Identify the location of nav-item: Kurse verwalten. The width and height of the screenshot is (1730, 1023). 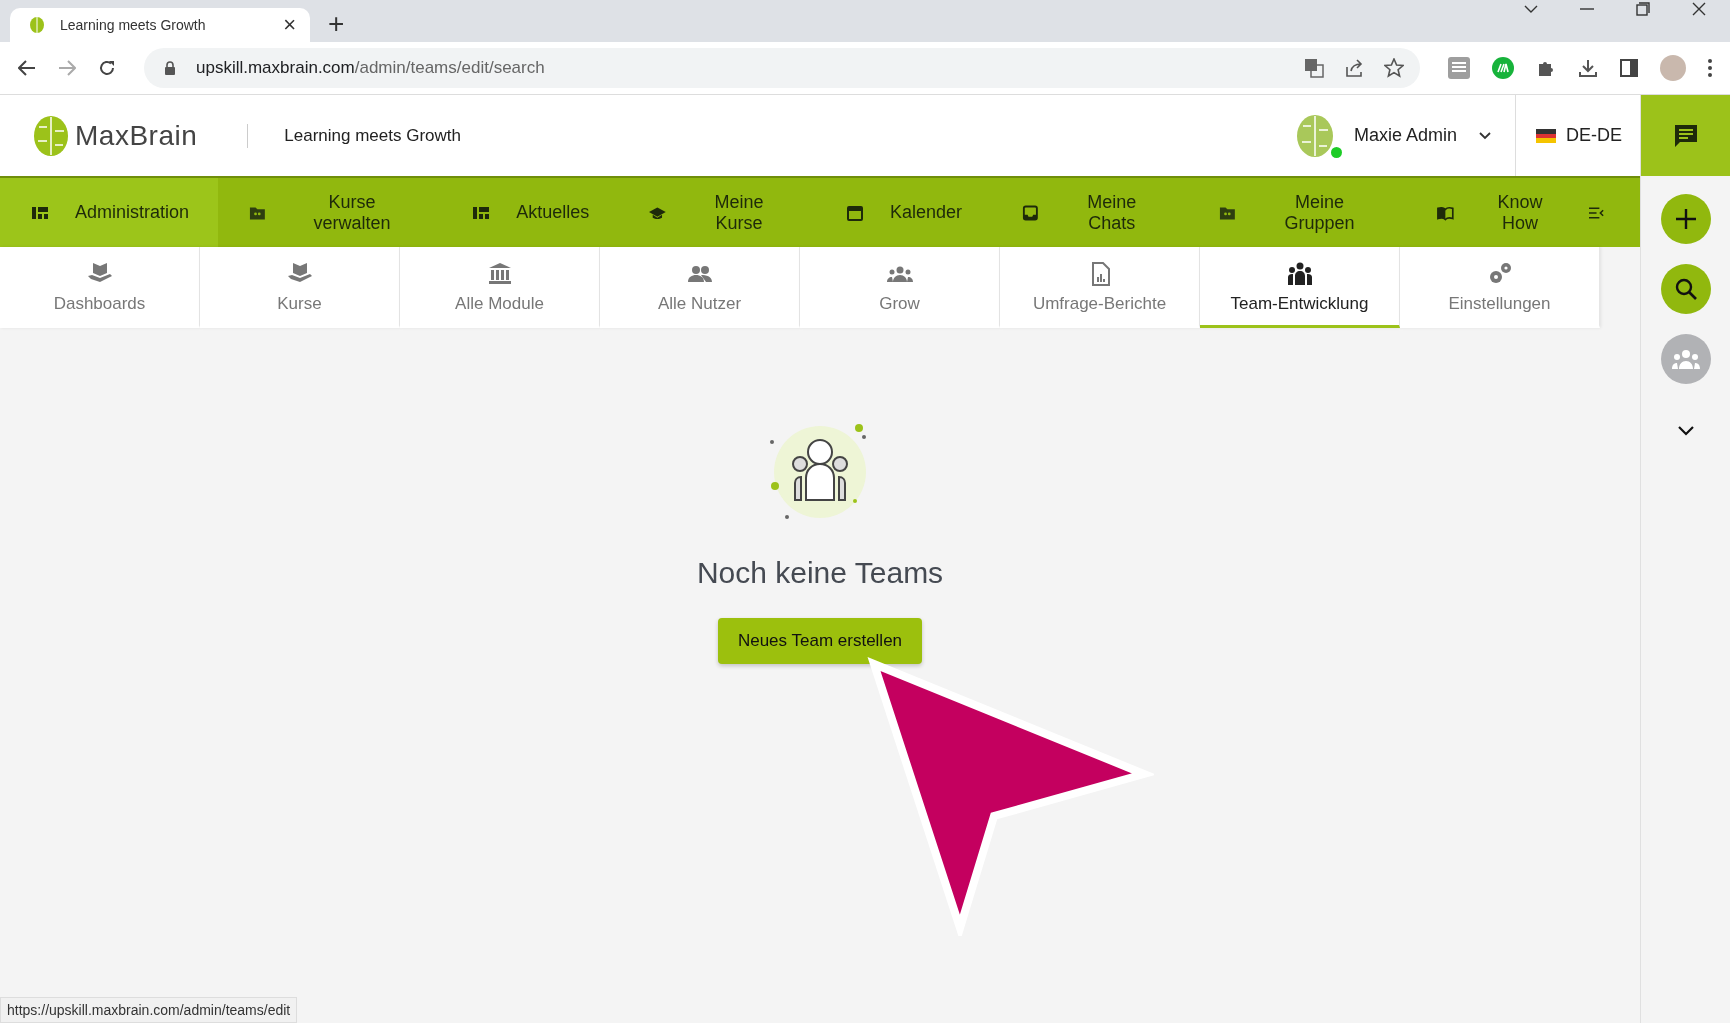
(330, 212).